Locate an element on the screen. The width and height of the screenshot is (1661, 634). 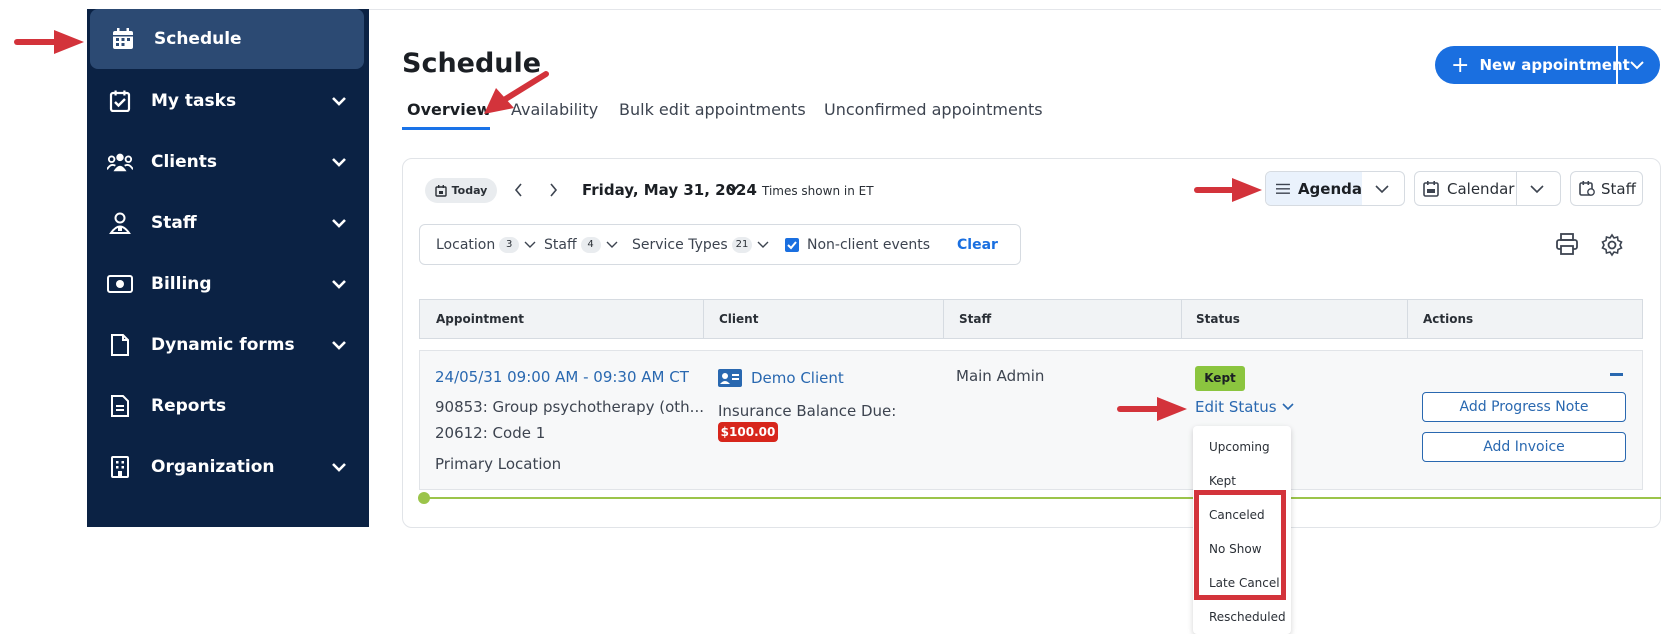
sidebar-item-billing: Billing is located at coordinates (228, 284).